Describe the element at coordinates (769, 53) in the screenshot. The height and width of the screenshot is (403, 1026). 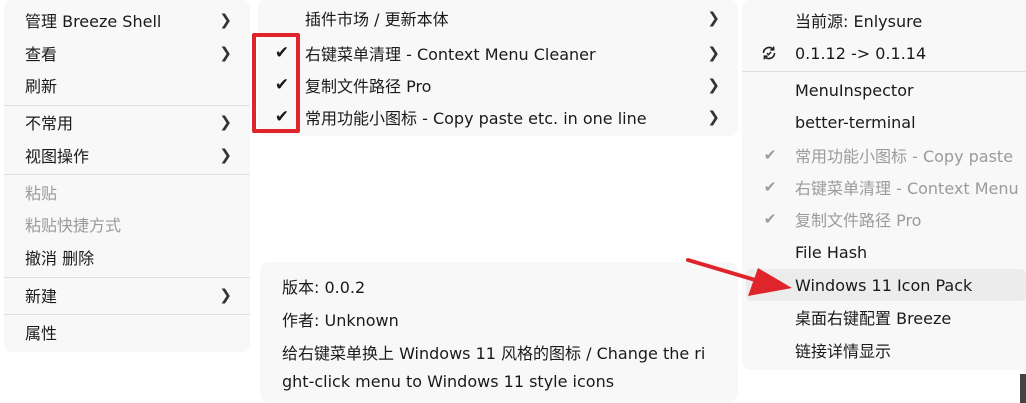
I see `update-sync-icon` at that location.